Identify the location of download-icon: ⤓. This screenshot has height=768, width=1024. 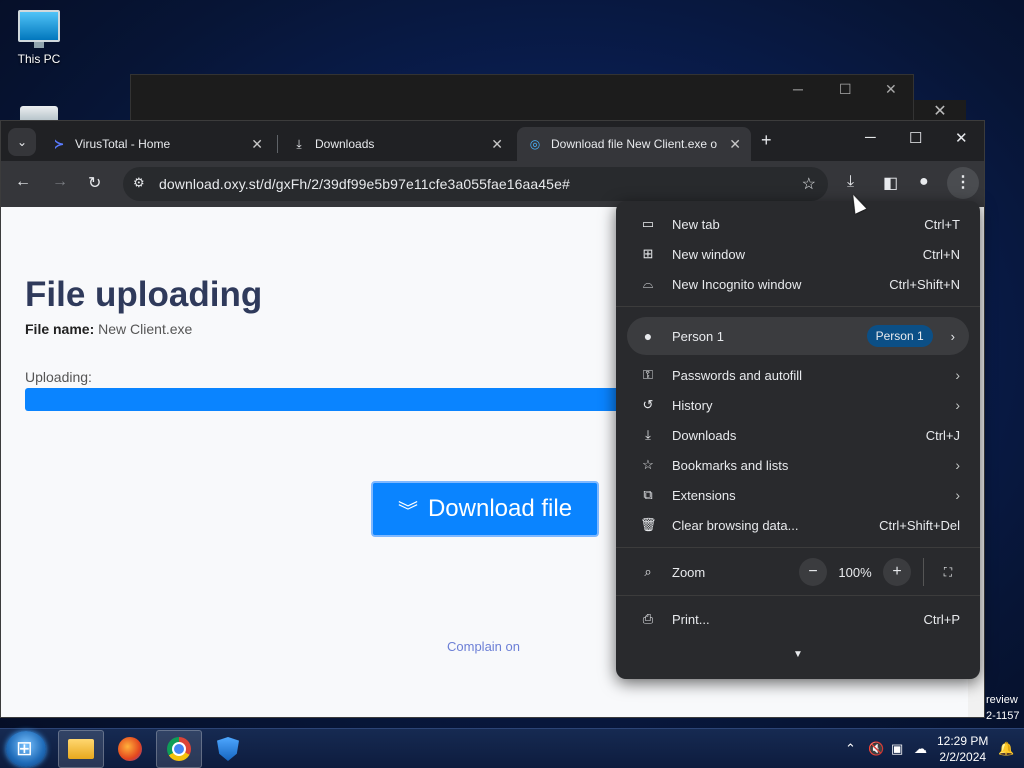
(850, 182).